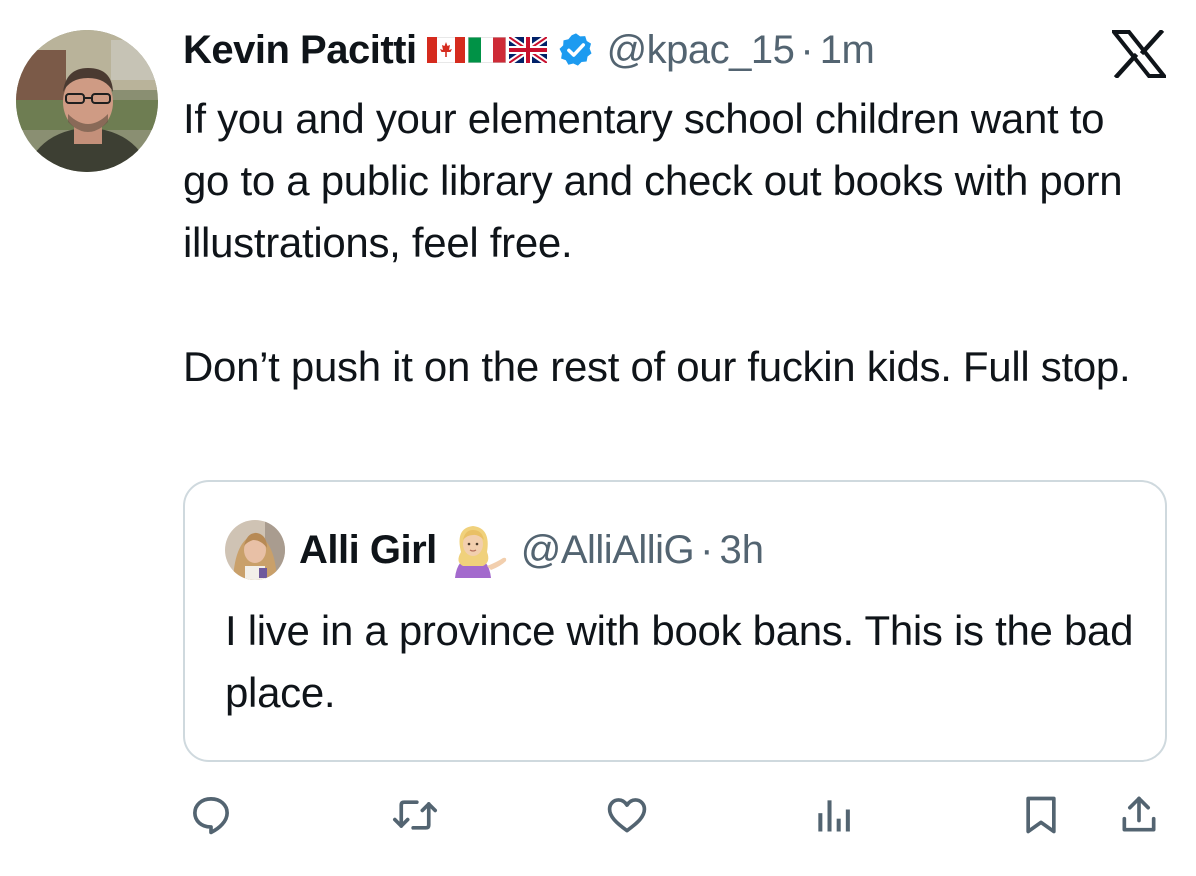 This screenshot has height=876, width=1196. I want to click on x-logo-icon, so click(1139, 54).